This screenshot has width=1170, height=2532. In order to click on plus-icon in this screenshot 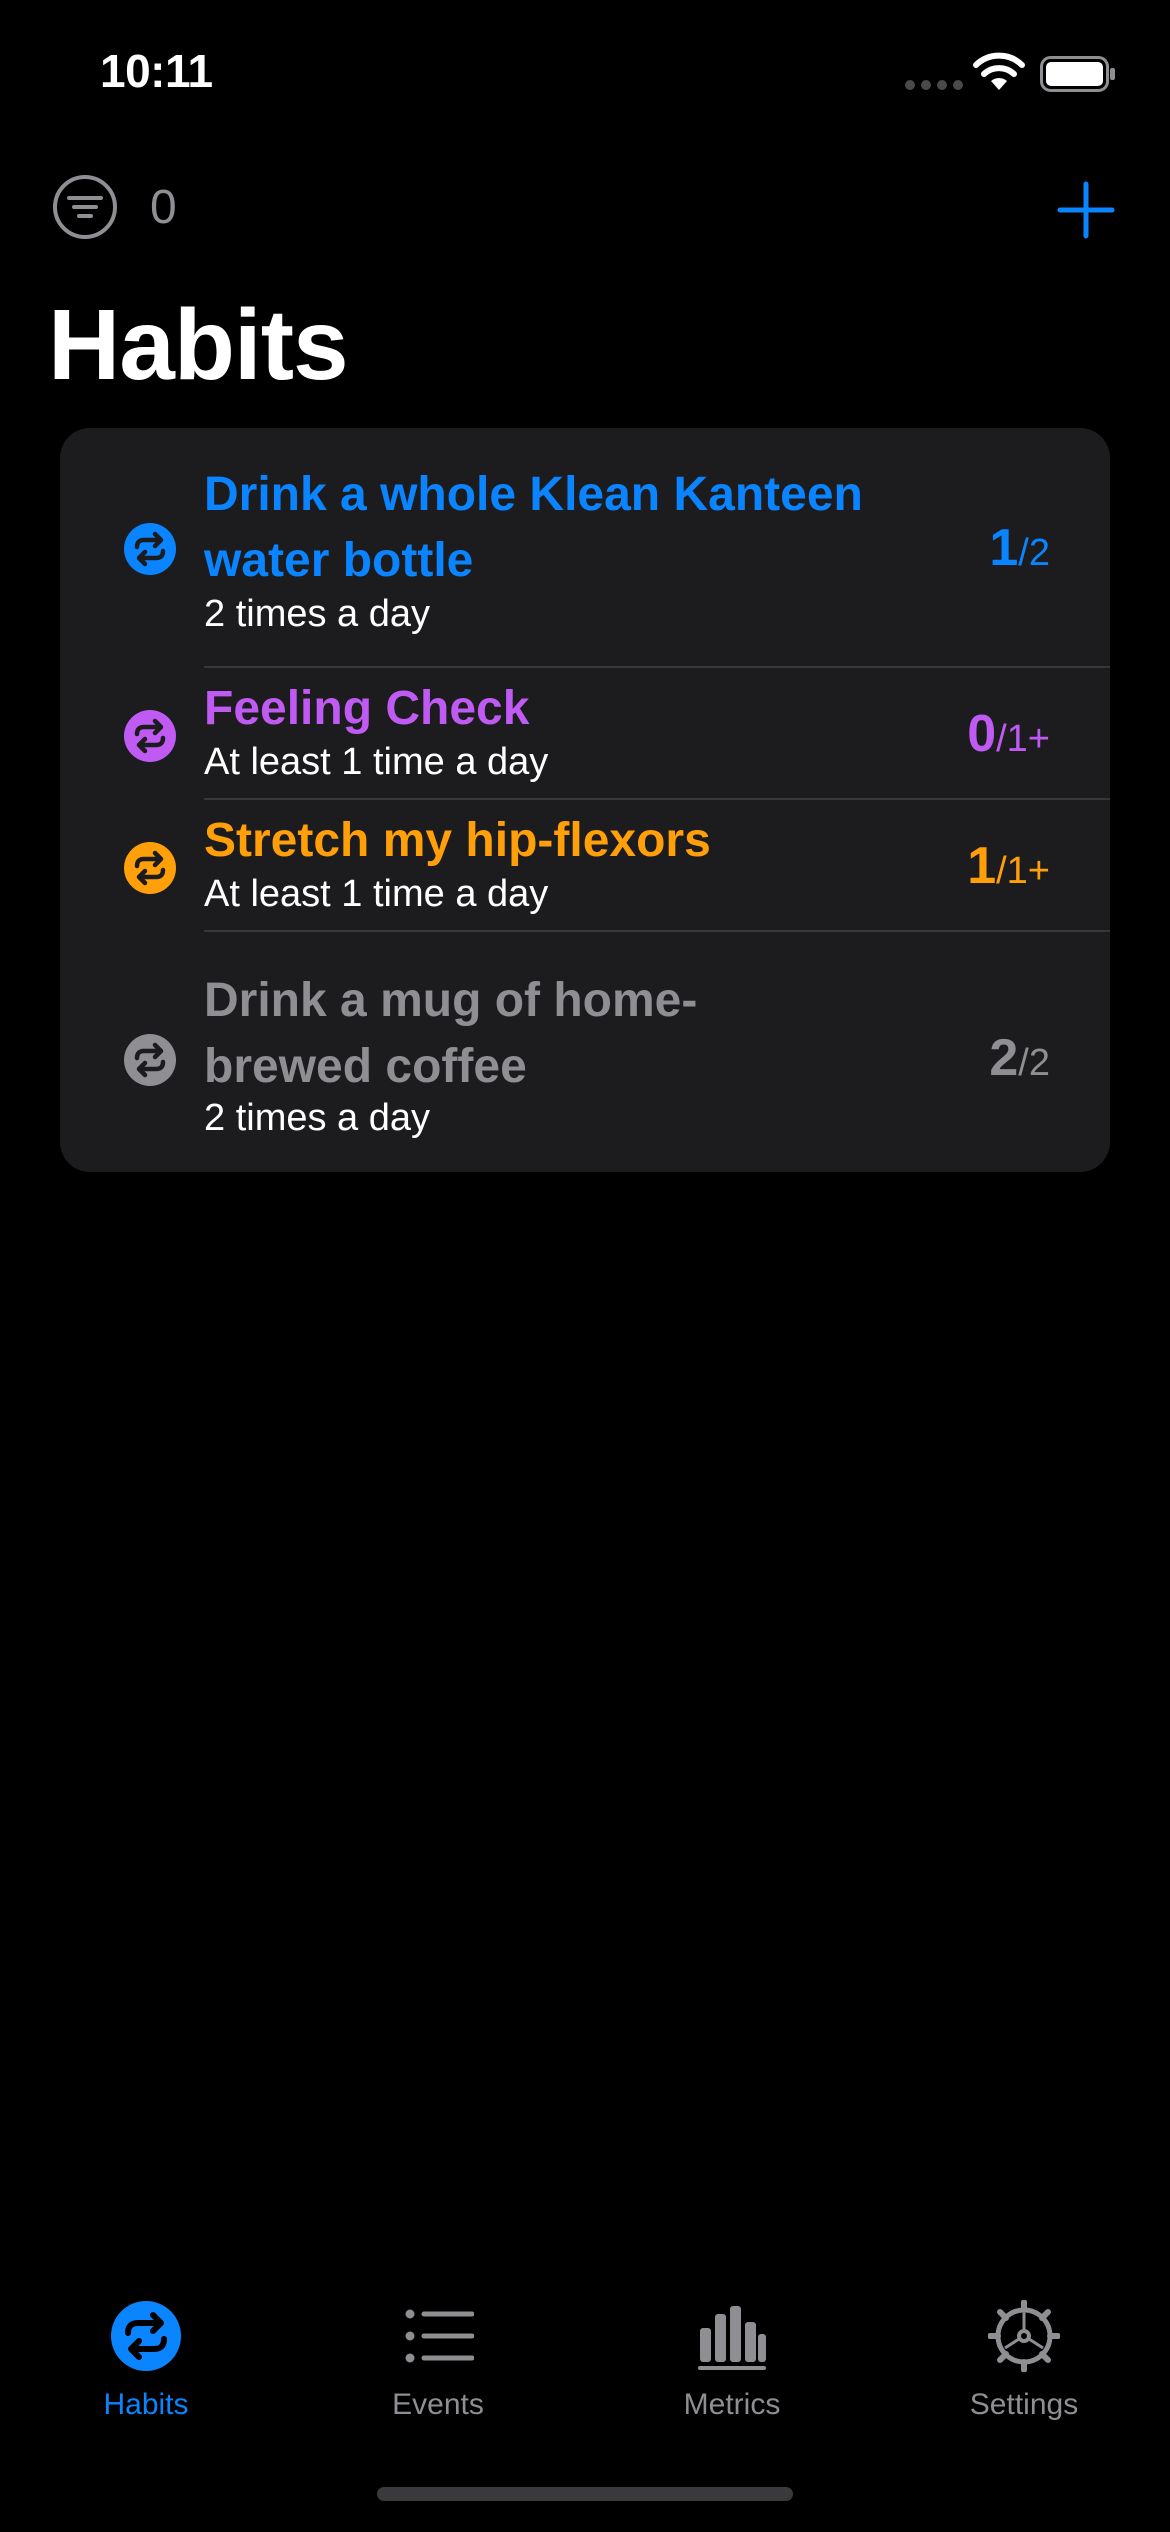, I will do `click(1086, 210)`.